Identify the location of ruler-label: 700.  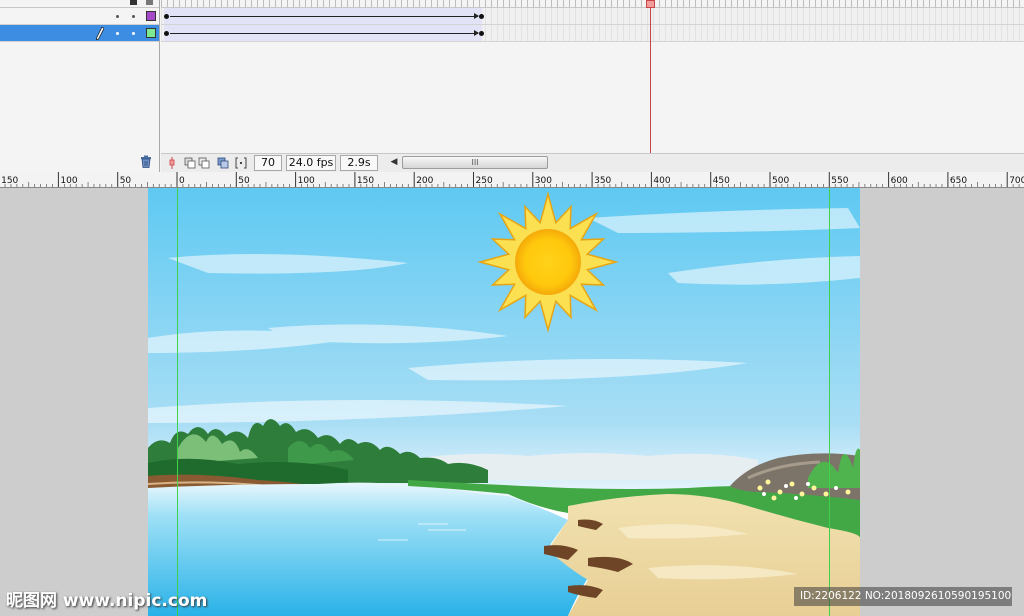
(1016, 181).